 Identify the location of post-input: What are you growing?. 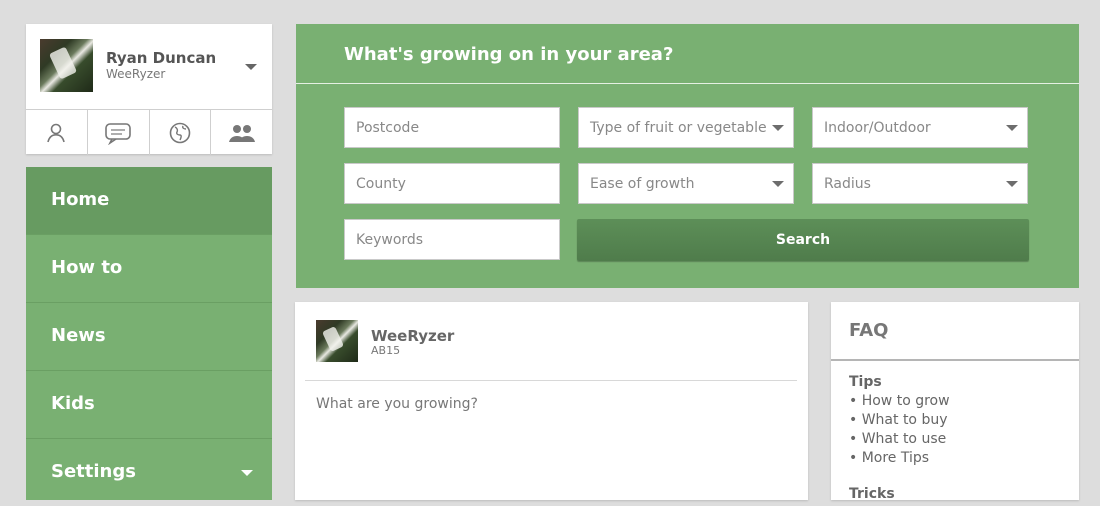
(397, 404).